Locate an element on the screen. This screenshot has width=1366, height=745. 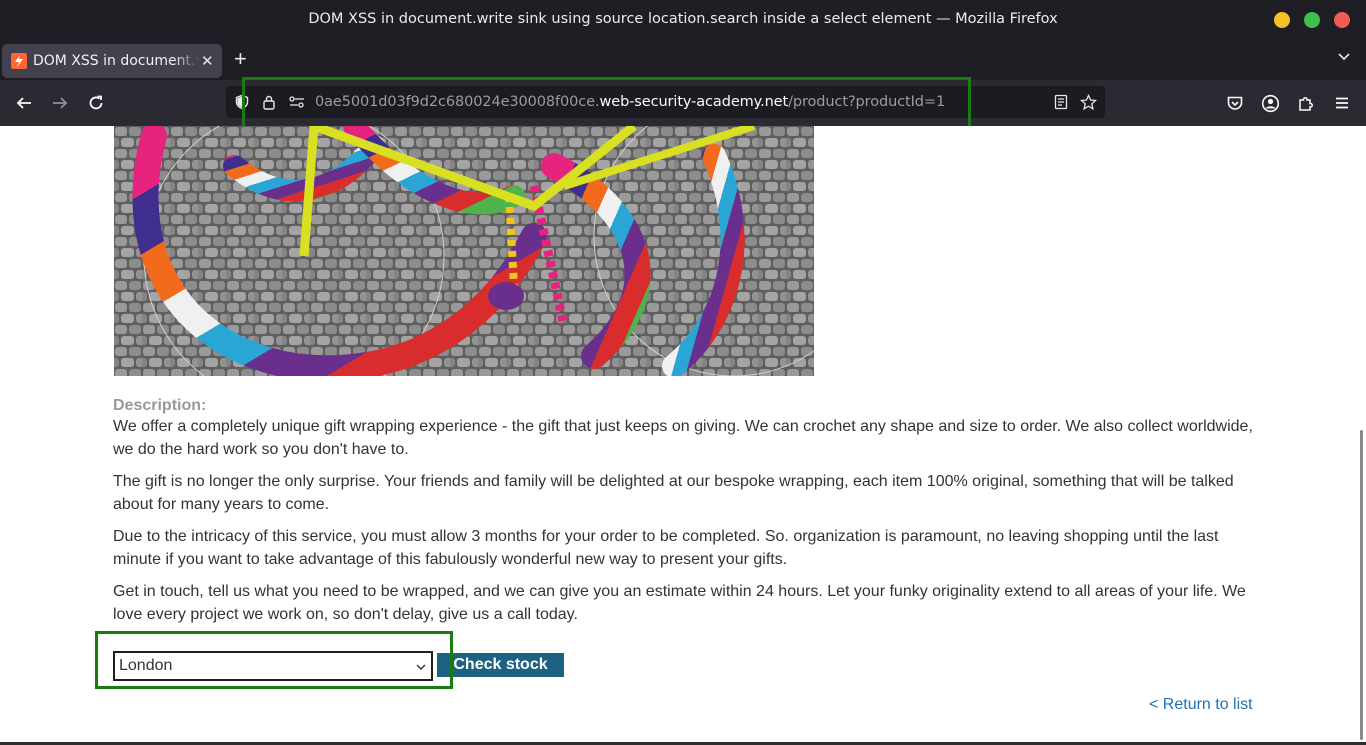
reload-icon is located at coordinates (96, 105).